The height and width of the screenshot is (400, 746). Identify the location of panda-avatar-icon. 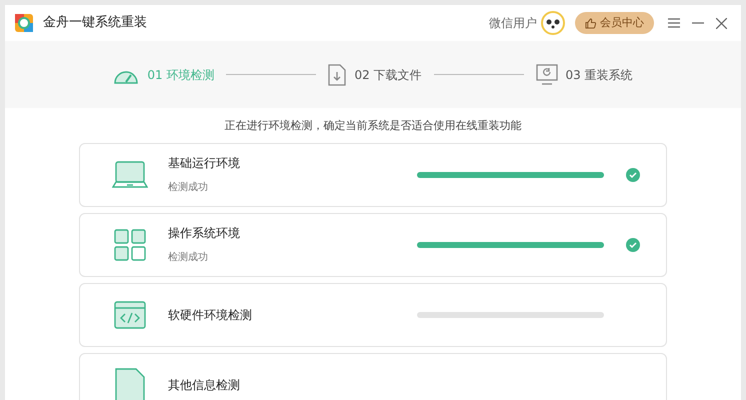
(553, 23).